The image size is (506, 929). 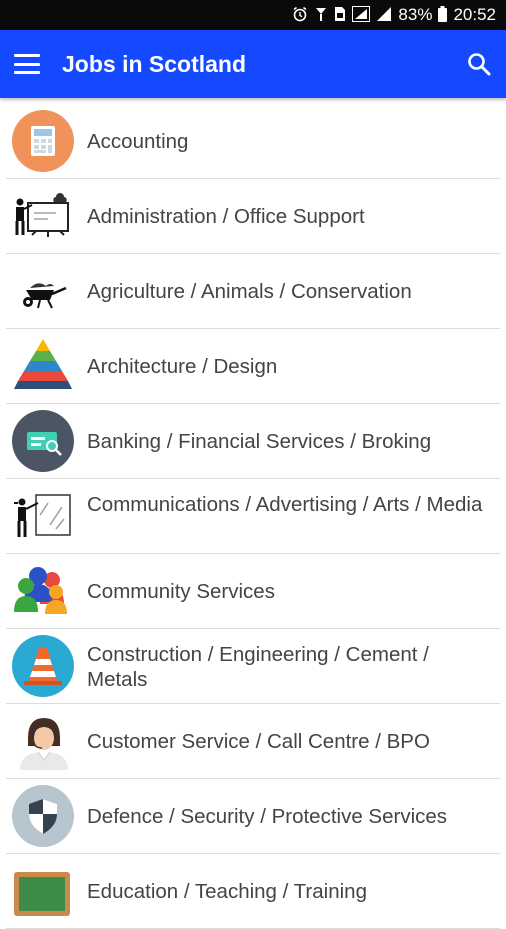 What do you see at coordinates (259, 441) in the screenshot?
I see `category-label: Banking / Financial Services / Broking` at bounding box center [259, 441].